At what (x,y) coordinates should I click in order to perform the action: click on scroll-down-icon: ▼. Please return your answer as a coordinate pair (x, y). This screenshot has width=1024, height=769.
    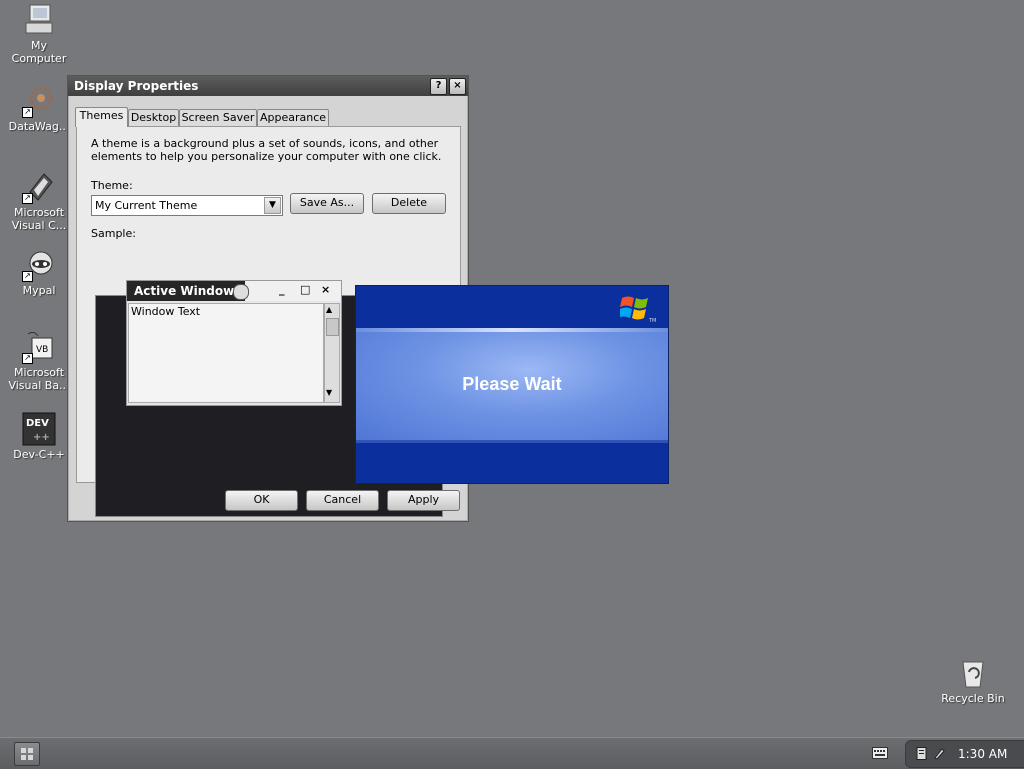
    Looking at the image, I should click on (329, 392).